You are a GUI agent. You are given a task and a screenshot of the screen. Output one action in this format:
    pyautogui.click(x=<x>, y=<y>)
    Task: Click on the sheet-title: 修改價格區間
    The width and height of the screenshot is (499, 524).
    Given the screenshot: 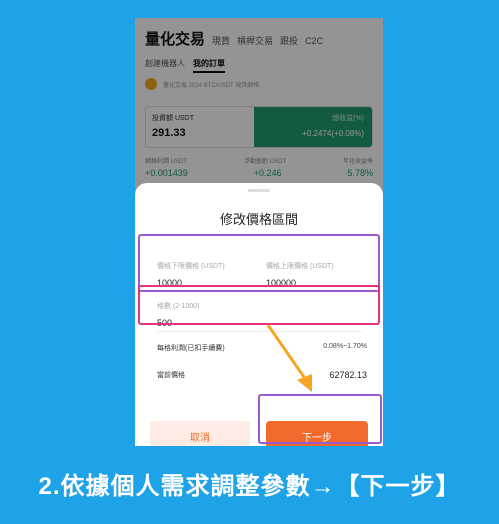 What is the action you would take?
    pyautogui.click(x=258, y=219)
    